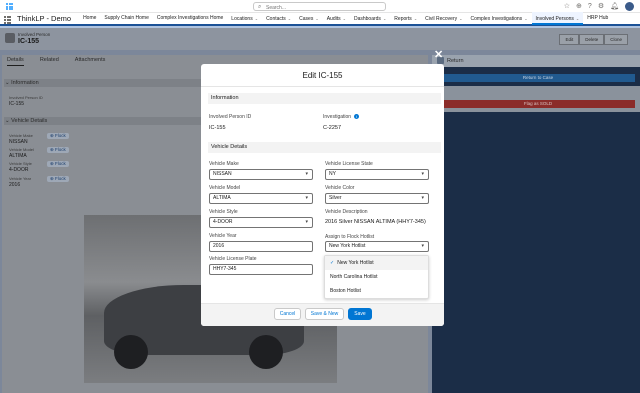 This screenshot has width=640, height=393. What do you see at coordinates (614, 6) in the screenshot?
I see `bell-icon: 🔔︎` at bounding box center [614, 6].